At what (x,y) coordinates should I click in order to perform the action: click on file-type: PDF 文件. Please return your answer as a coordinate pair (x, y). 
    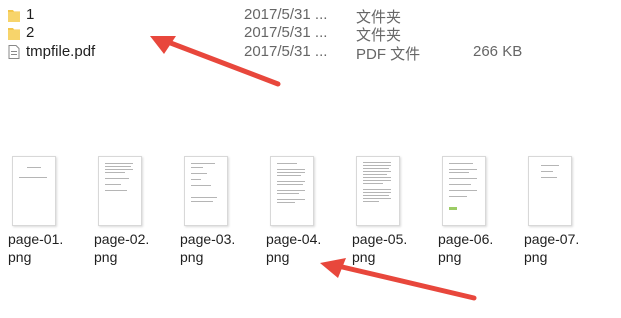
    Looking at the image, I should click on (388, 54).